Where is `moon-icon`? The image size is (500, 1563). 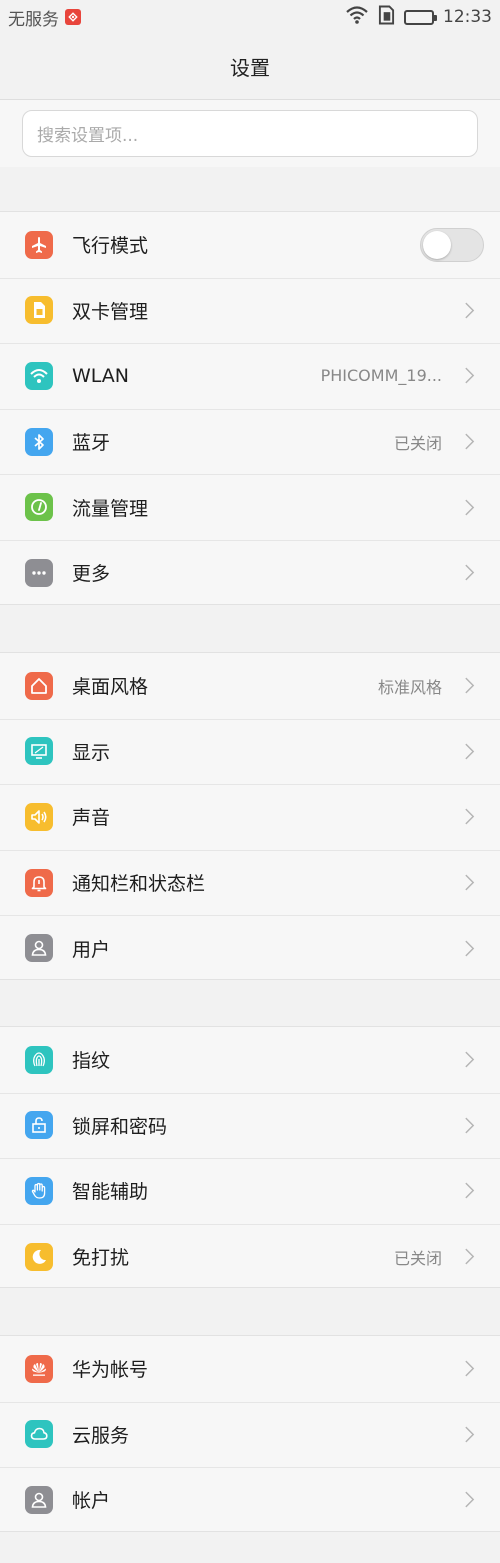 moon-icon is located at coordinates (39, 1256).